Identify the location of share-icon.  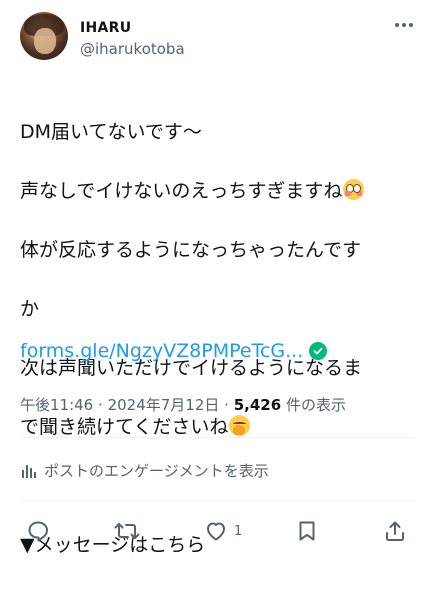
(395, 531).